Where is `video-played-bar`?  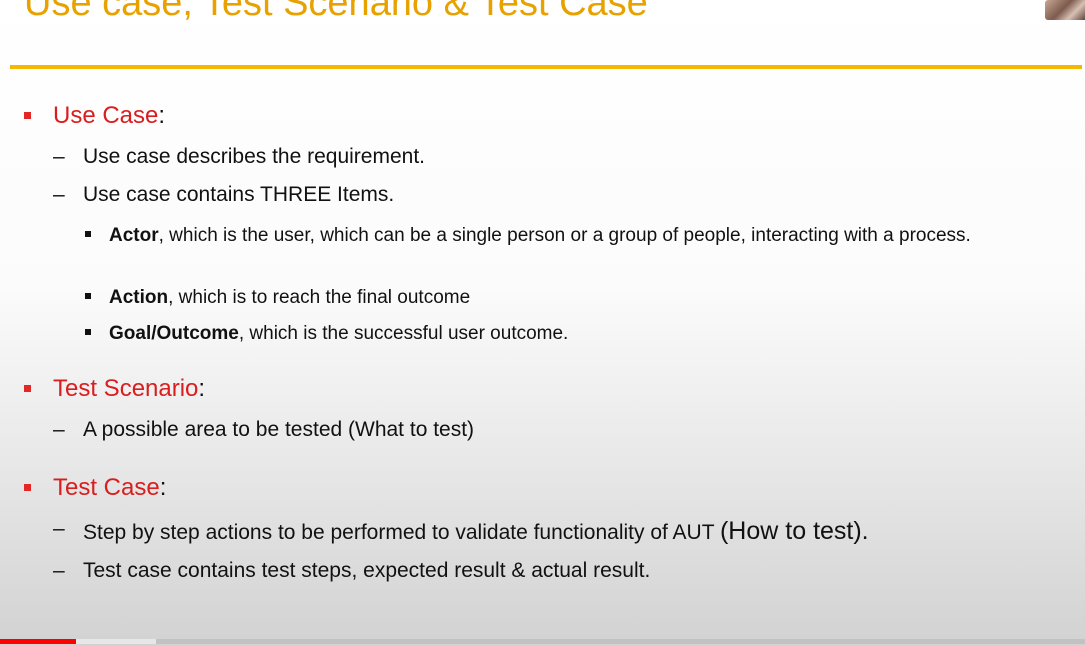 video-played-bar is located at coordinates (38, 641).